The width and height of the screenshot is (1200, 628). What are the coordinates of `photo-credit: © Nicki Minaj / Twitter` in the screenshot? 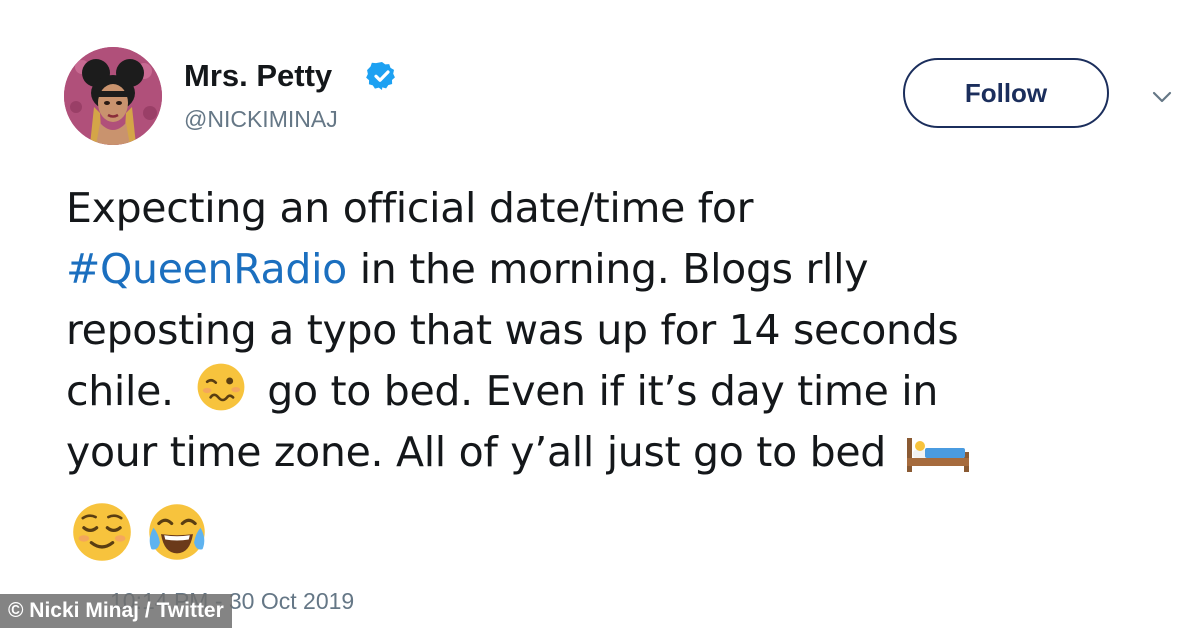 It's located at (116, 611).